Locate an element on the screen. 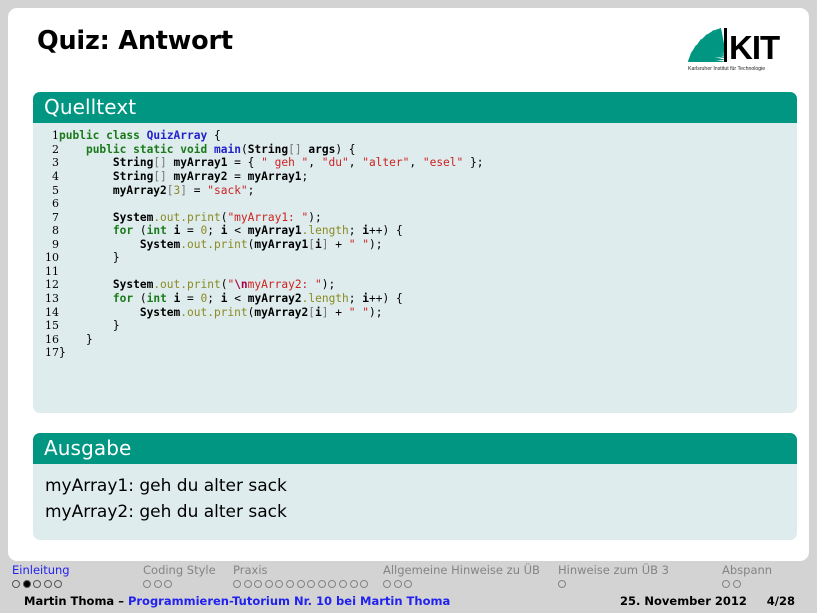 This screenshot has height=613, width=817. code-token: QuizArray is located at coordinates (177, 136).